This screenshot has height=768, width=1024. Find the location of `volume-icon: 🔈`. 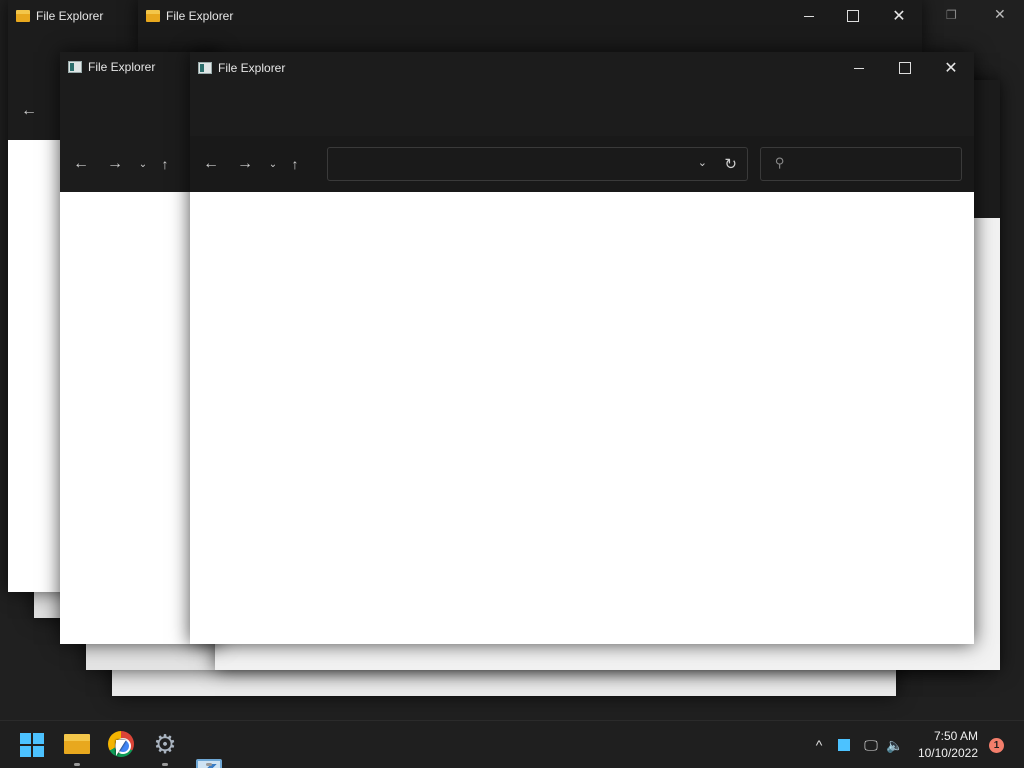

volume-icon: 🔈 is located at coordinates (895, 744).